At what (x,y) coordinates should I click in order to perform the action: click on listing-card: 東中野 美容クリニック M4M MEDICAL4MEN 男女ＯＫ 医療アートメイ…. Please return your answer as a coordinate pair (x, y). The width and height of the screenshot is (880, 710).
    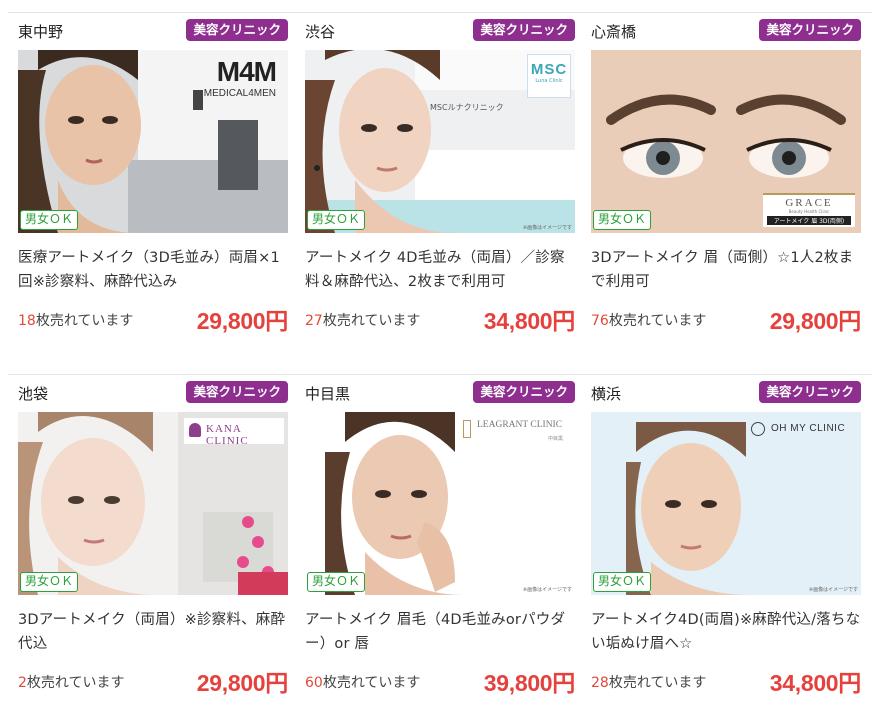
    Looking at the image, I should click on (153, 182).